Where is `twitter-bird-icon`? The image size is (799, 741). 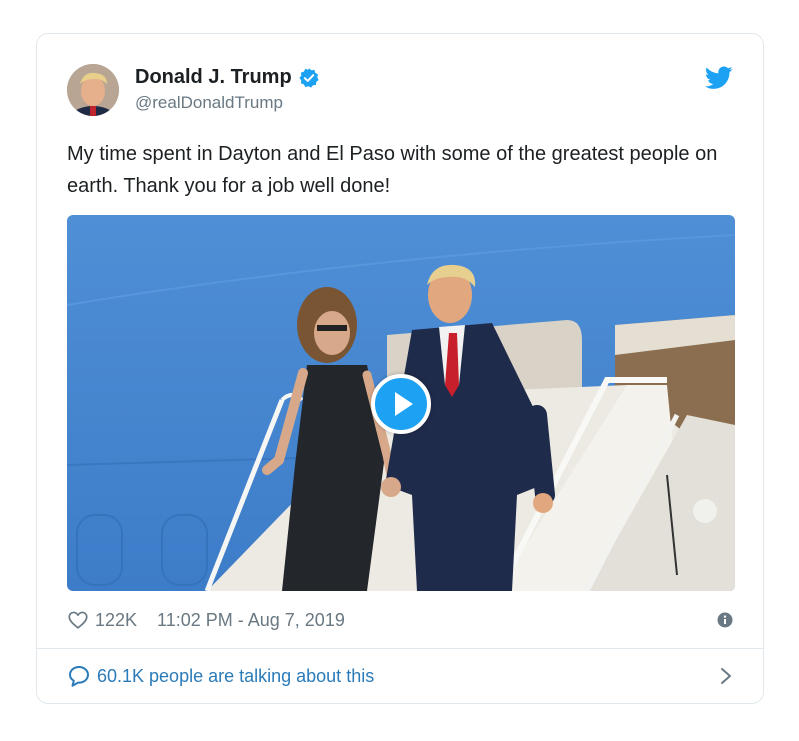 twitter-bird-icon is located at coordinates (719, 78).